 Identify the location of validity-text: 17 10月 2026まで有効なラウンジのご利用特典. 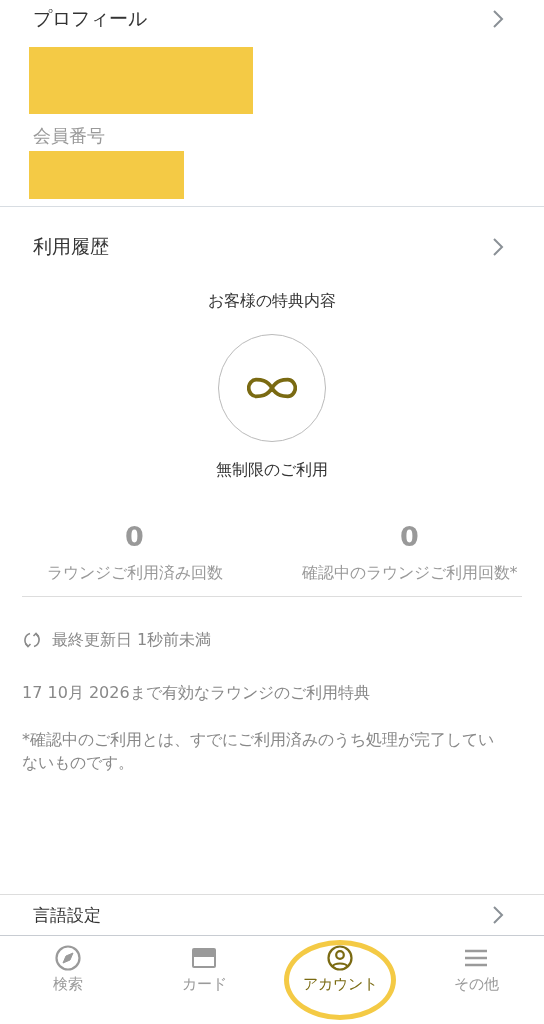
(196, 692).